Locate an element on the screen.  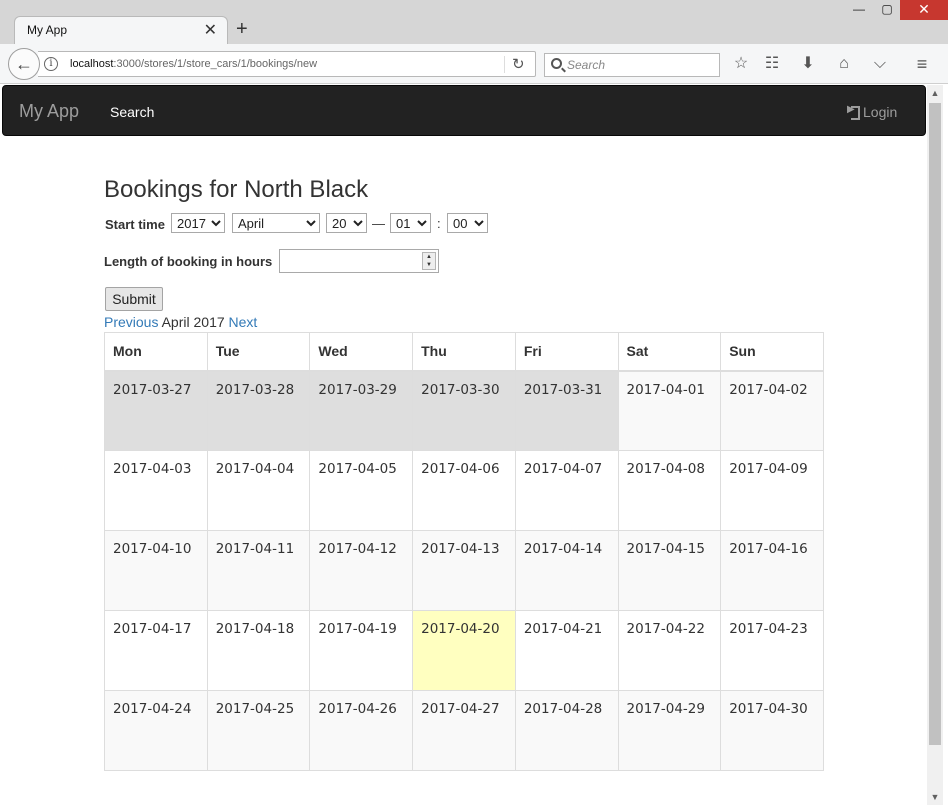
calendar-day-cell: 2017-03-27 is located at coordinates (156, 410).